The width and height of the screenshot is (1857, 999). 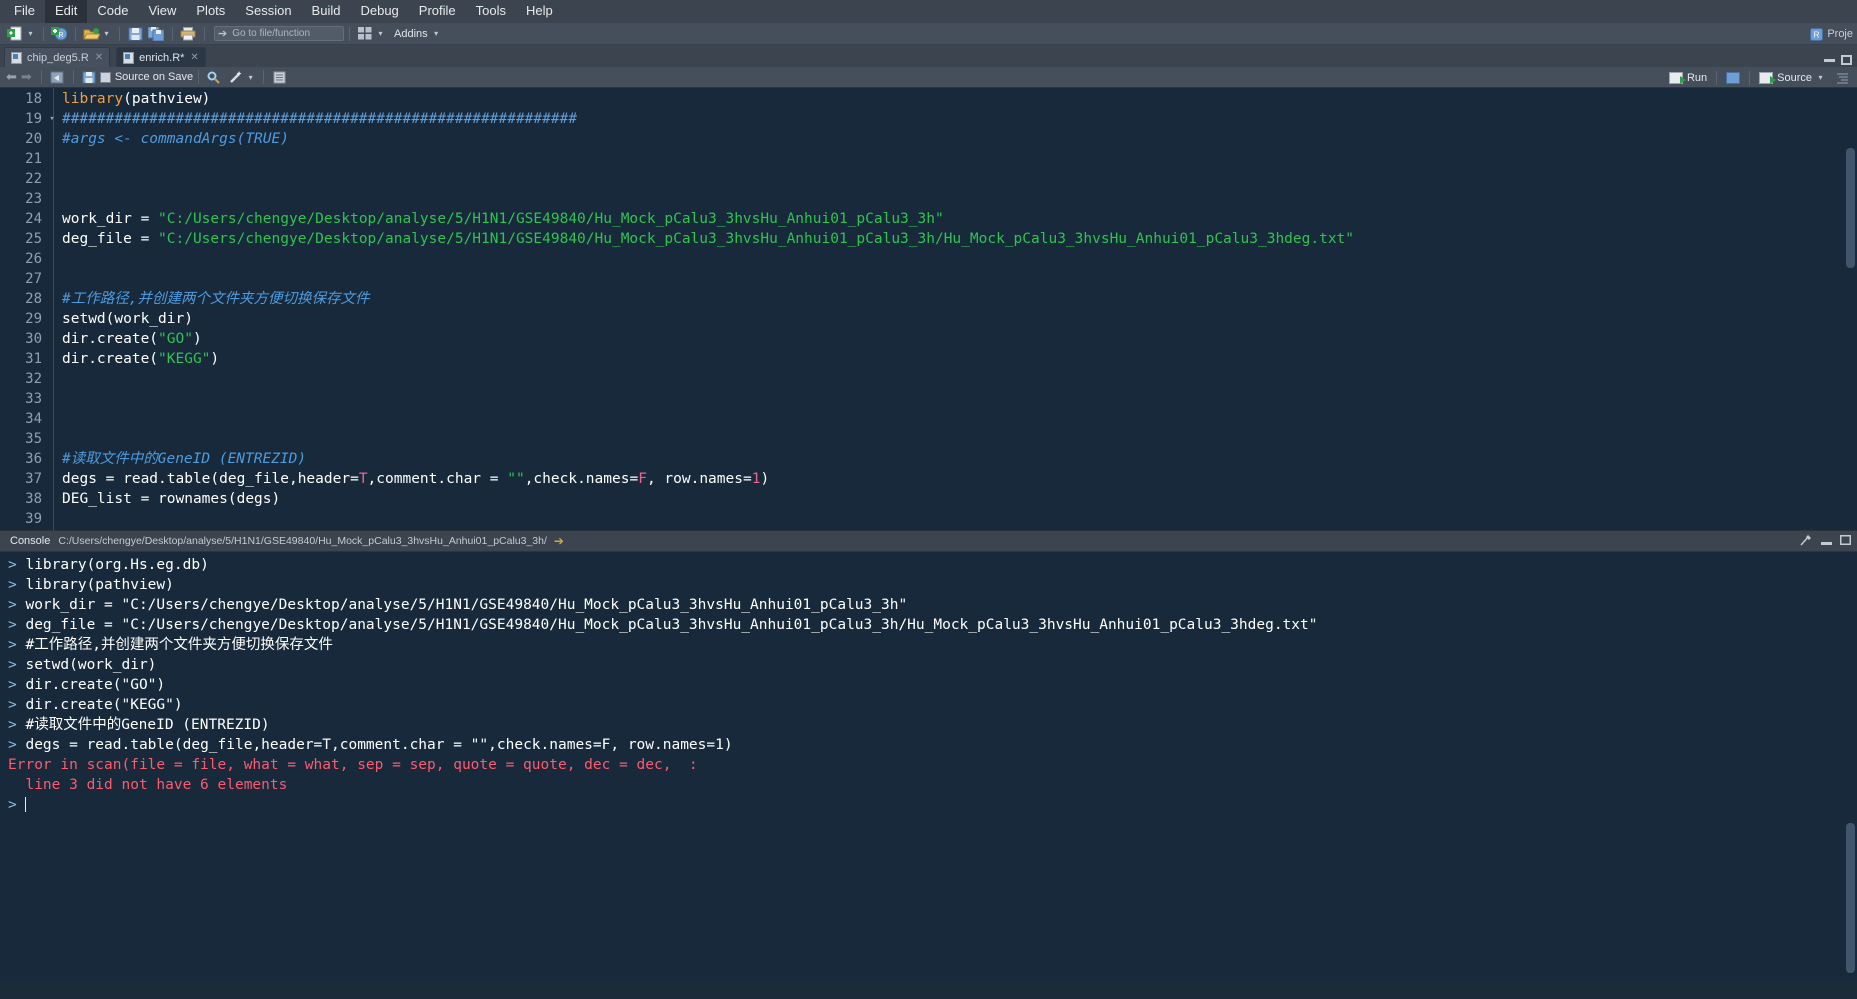 What do you see at coordinates (279, 33) in the screenshot?
I see `goto-file-function-input: ➔ Go to file/function` at bounding box center [279, 33].